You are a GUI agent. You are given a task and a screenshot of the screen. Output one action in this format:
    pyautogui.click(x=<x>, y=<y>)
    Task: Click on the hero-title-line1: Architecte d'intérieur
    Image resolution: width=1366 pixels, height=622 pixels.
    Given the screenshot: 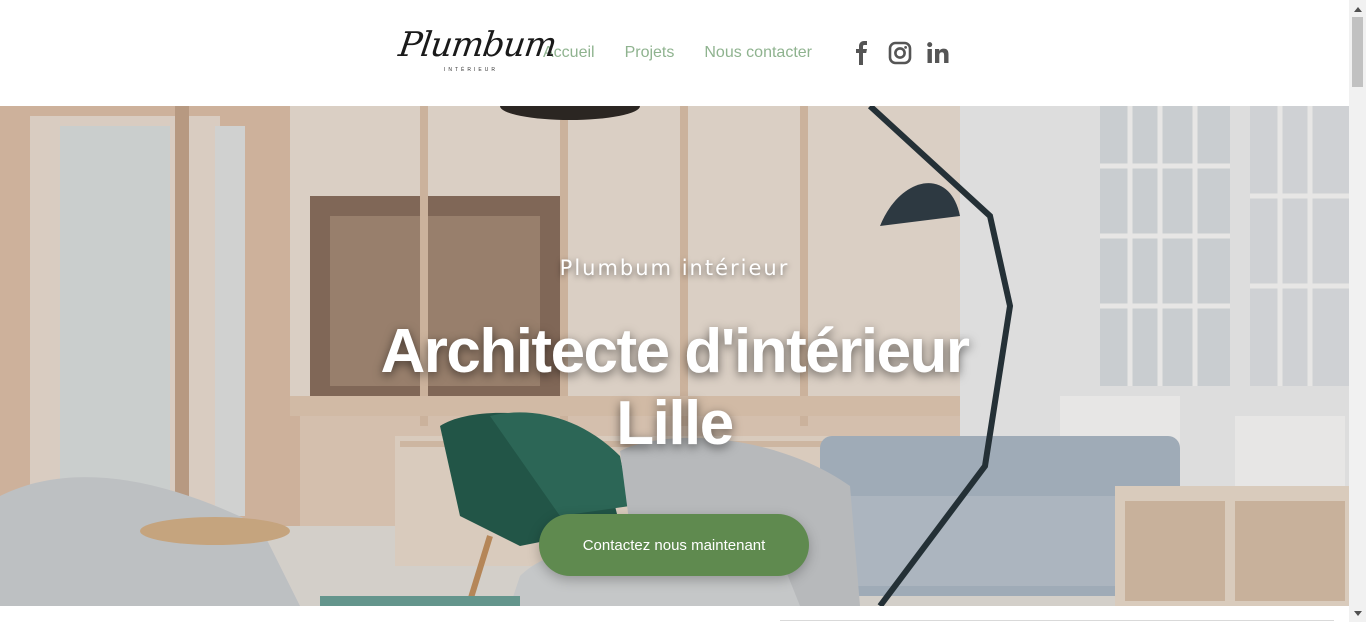 What is the action you would take?
    pyautogui.click(x=675, y=351)
    